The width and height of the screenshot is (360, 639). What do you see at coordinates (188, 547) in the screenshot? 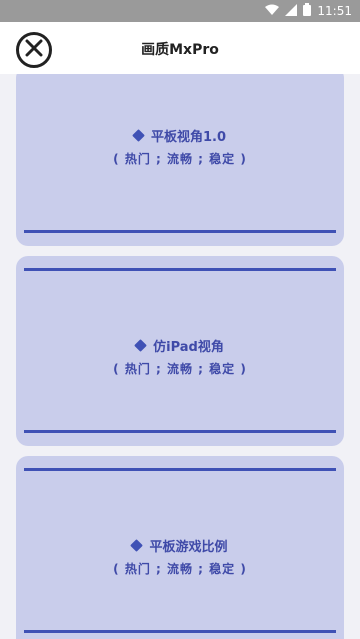
I see `card-title: 平板游戏比例` at bounding box center [188, 547].